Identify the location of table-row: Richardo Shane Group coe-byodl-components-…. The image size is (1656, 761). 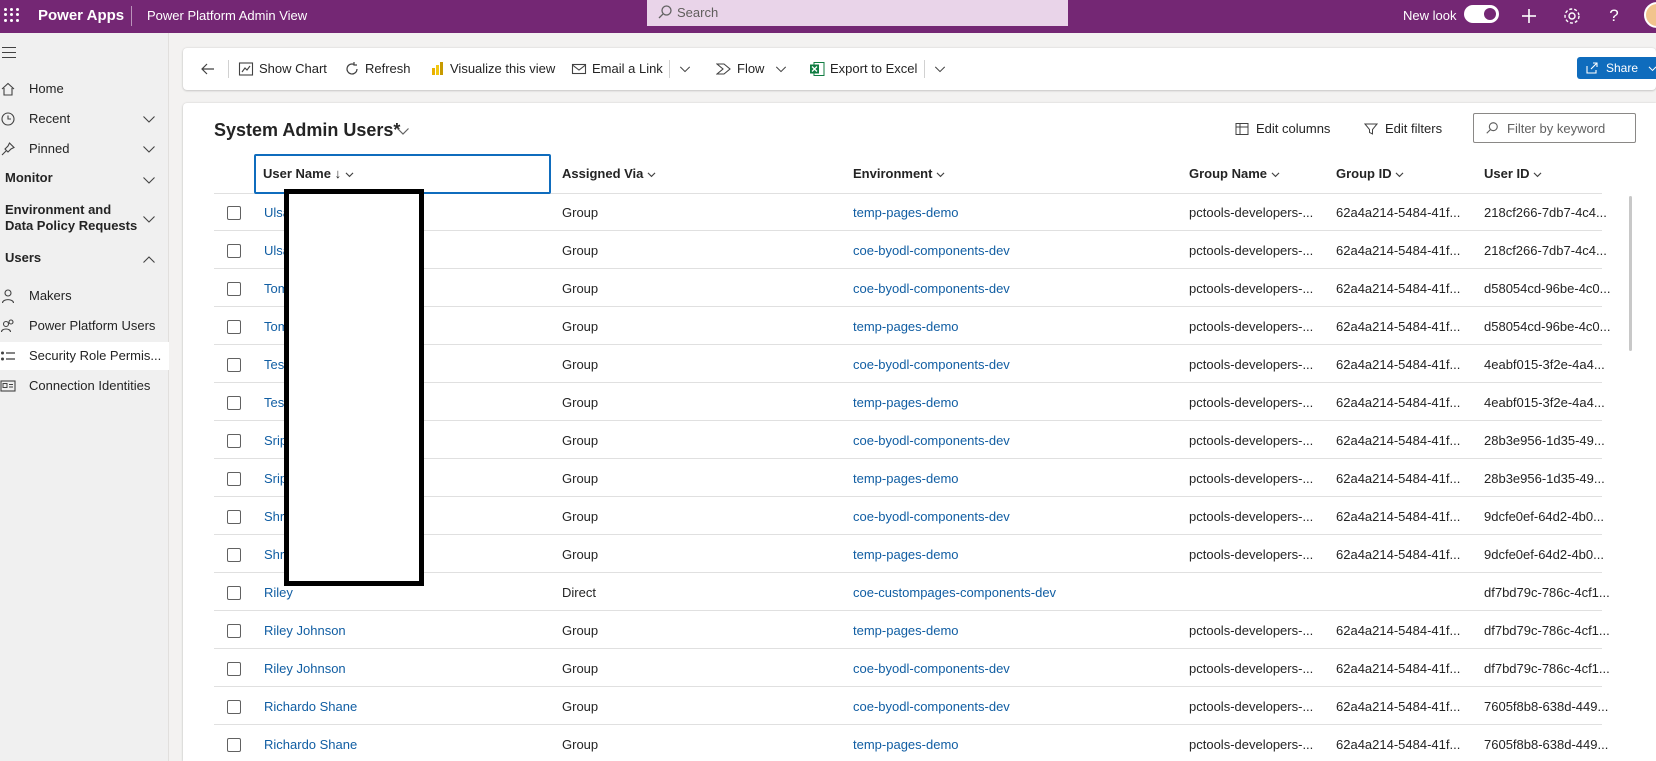
(911, 707).